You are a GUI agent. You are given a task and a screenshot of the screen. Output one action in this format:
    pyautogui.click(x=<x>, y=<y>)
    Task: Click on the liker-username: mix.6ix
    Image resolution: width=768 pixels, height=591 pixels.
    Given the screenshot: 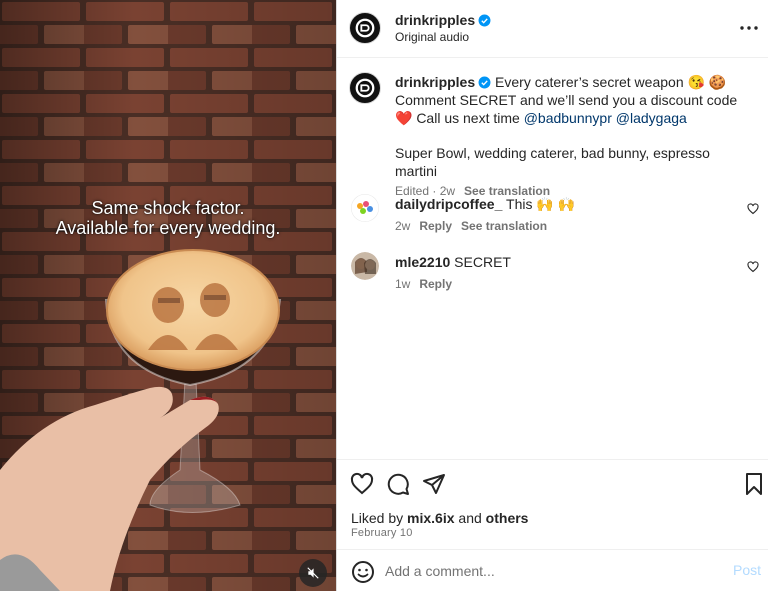 What is the action you would take?
    pyautogui.click(x=430, y=518)
    